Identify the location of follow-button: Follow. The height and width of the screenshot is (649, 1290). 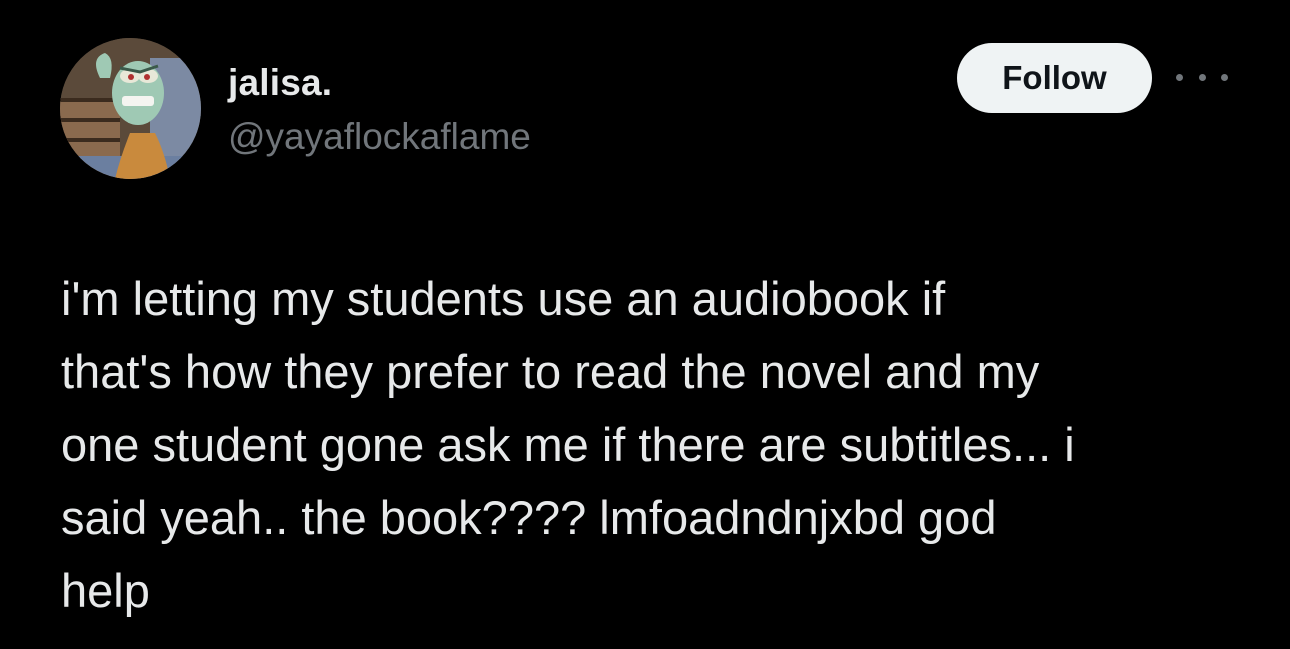
(1054, 78).